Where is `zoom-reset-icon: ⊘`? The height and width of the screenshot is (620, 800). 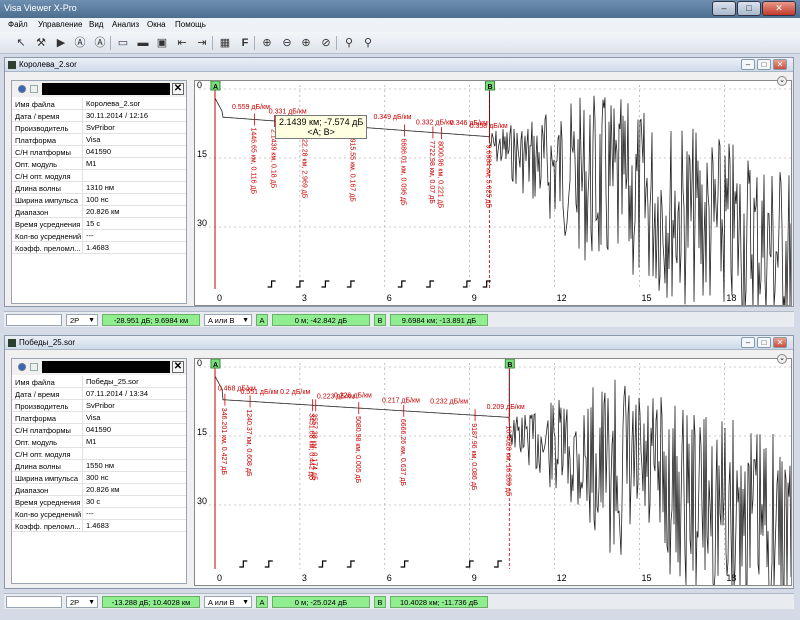
zoom-reset-icon: ⊘ is located at coordinates (326, 43).